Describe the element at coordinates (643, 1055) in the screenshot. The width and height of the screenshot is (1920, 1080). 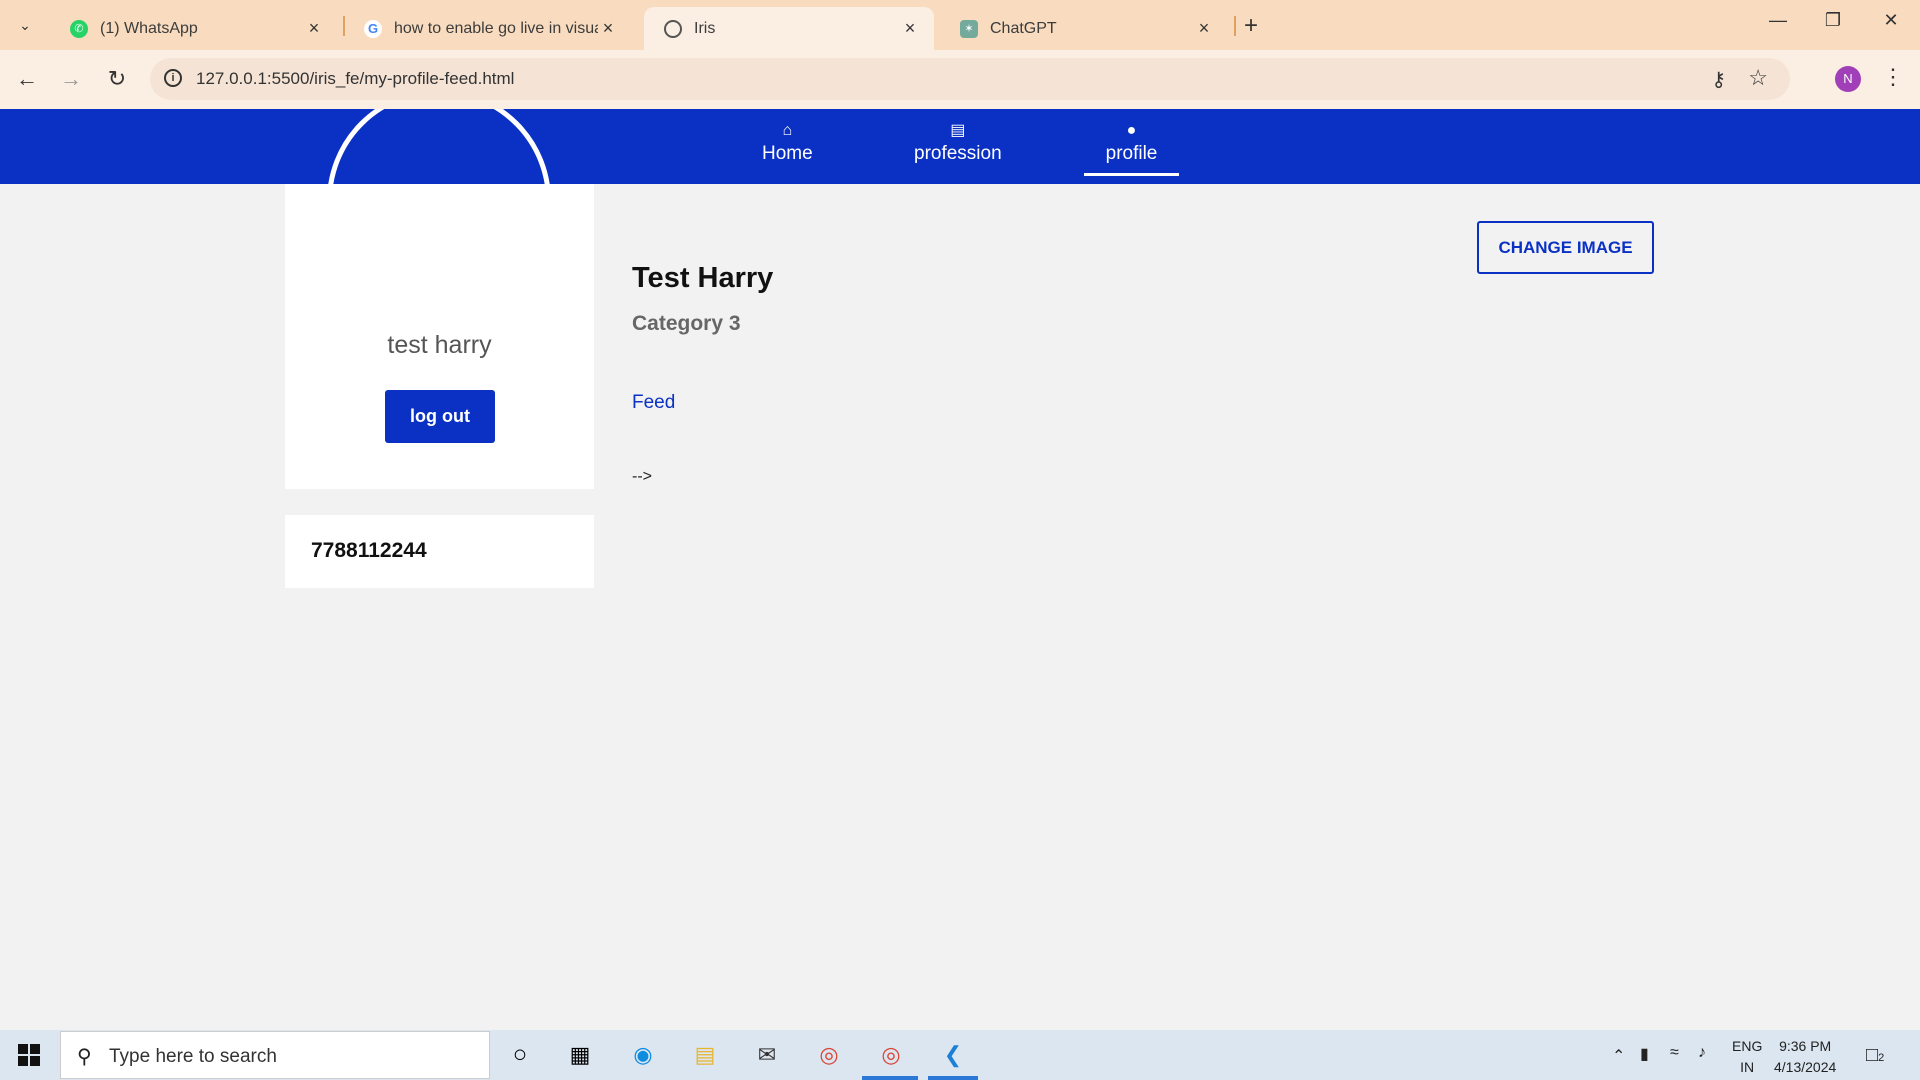
I see `edge-browser-icon: ◉` at that location.